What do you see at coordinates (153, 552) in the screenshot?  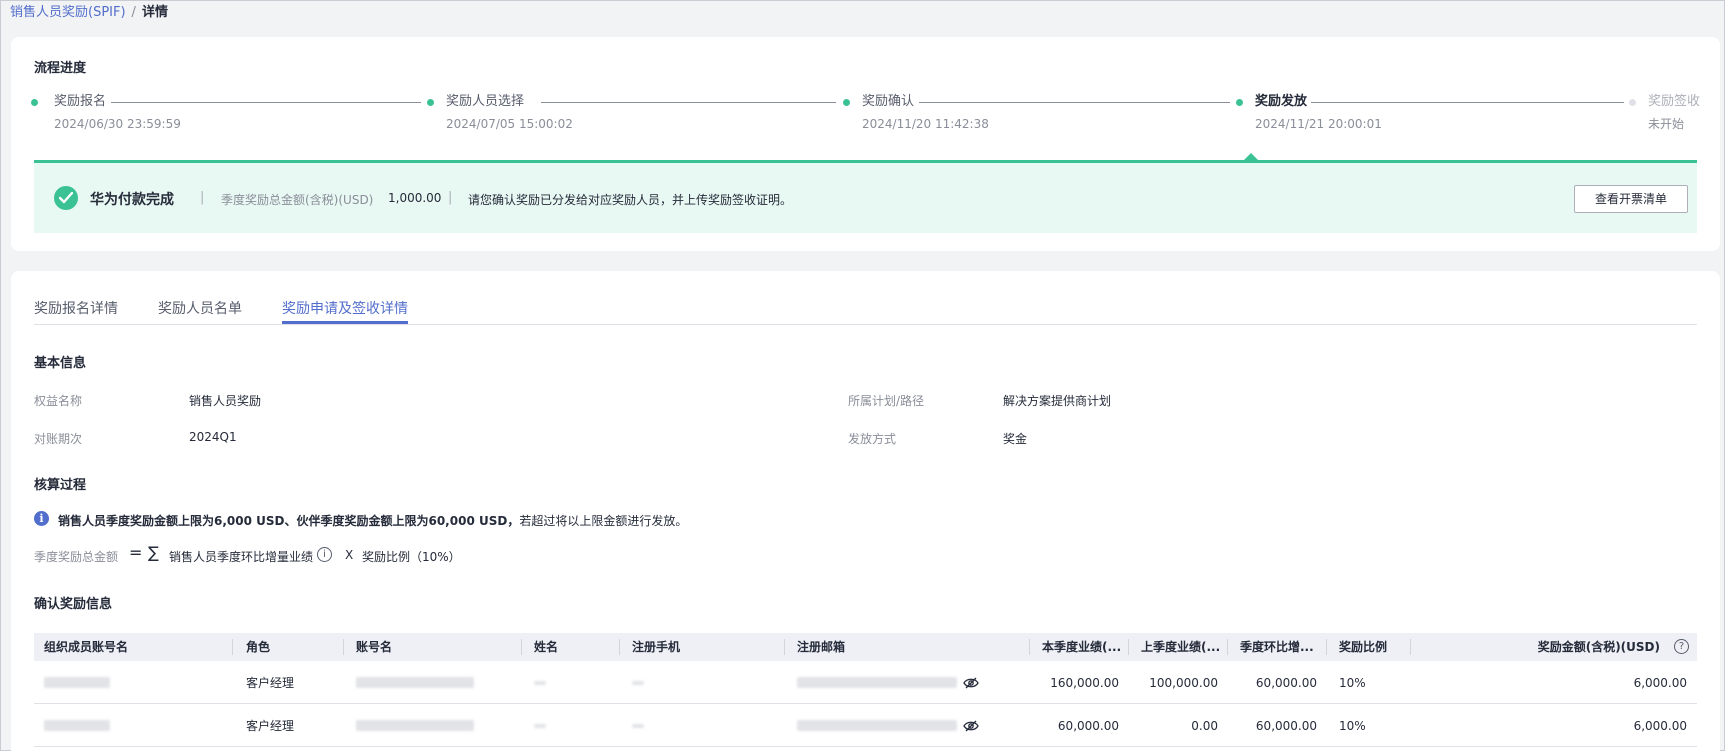 I see `formula-sigma: ∑` at bounding box center [153, 552].